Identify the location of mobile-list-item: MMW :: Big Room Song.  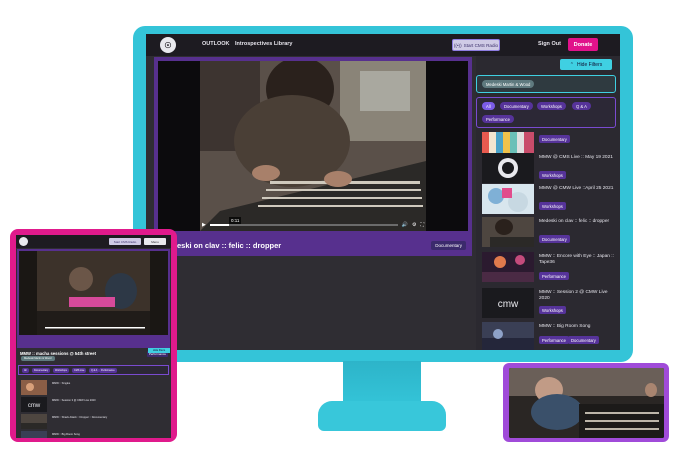
(95, 434).